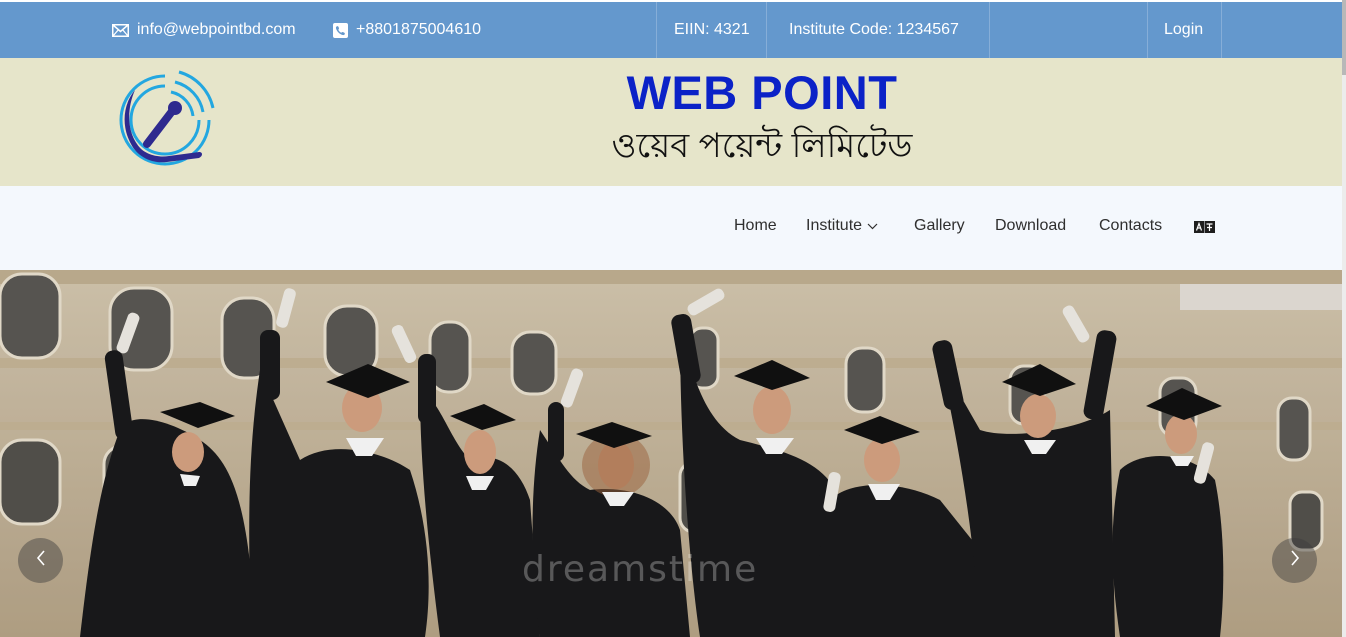 This screenshot has height=637, width=1346. What do you see at coordinates (419, 29) in the screenshot?
I see `phone-text: +8801875004610` at bounding box center [419, 29].